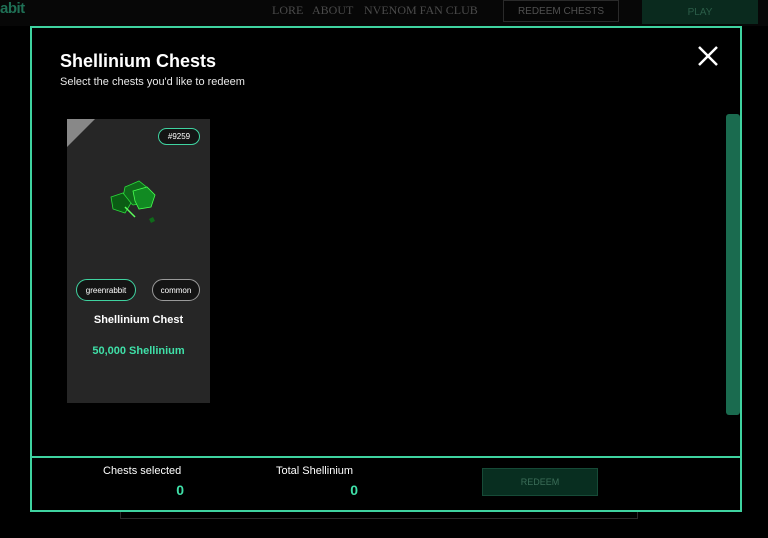  What do you see at coordinates (386, 457) in the screenshot?
I see `footer-divider` at bounding box center [386, 457].